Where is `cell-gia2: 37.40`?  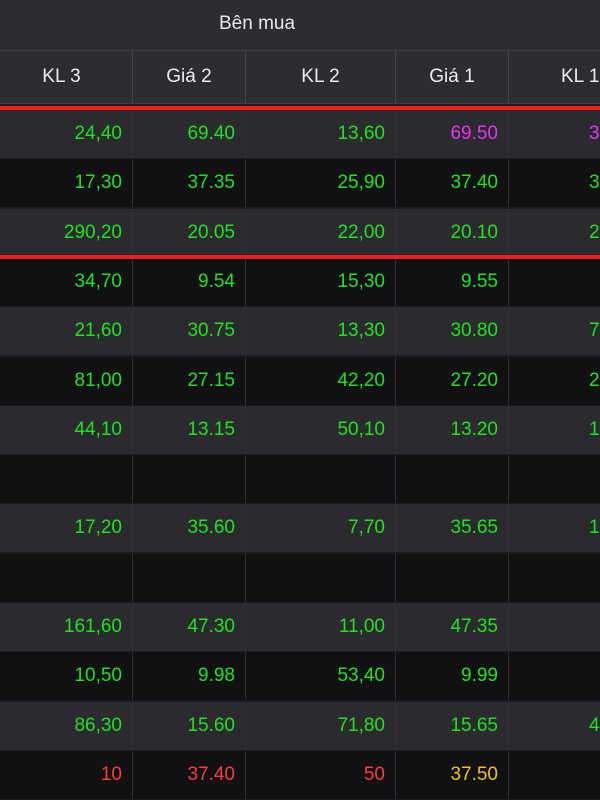 cell-gia2: 37.40 is located at coordinates (188, 775).